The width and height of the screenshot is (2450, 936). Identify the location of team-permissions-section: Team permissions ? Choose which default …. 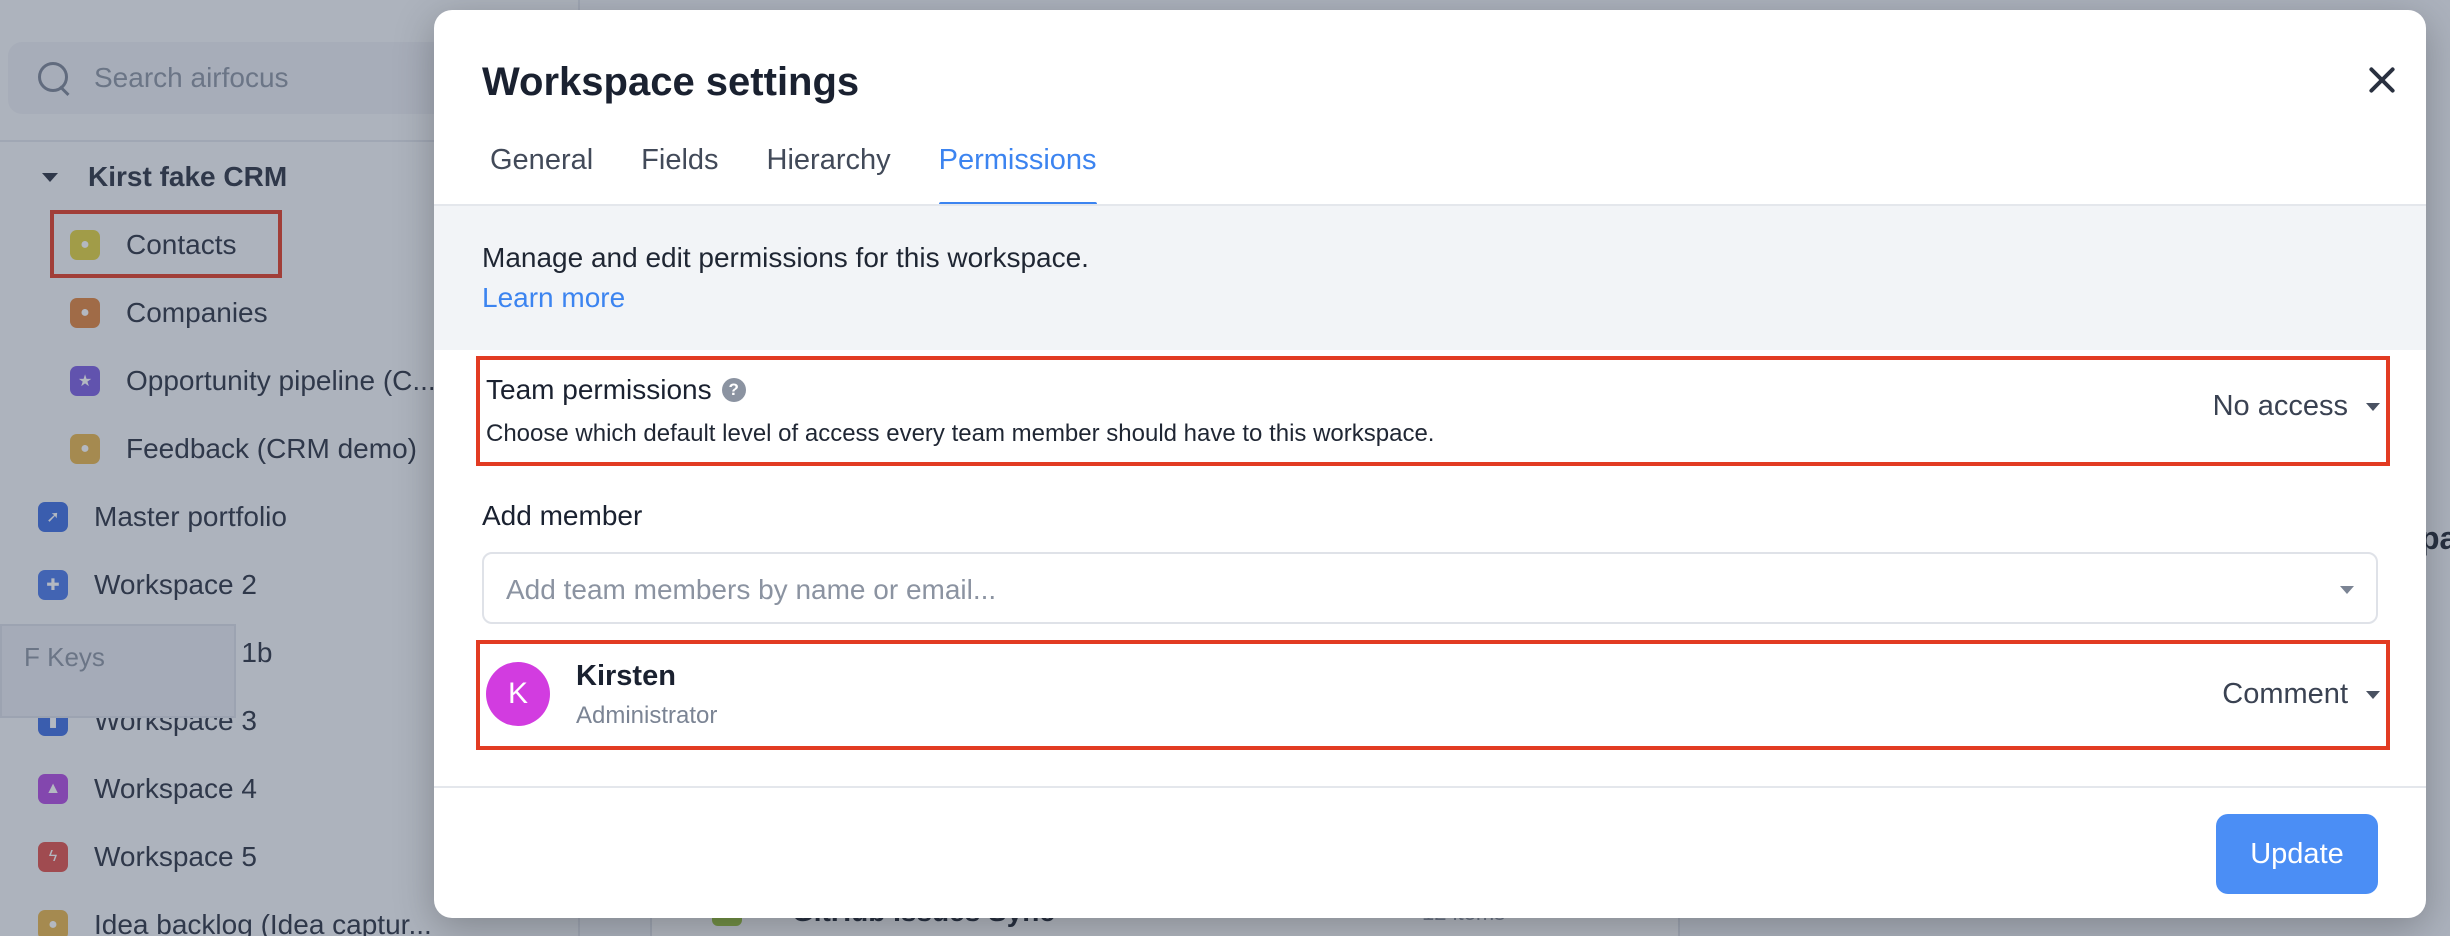
(1433, 411).